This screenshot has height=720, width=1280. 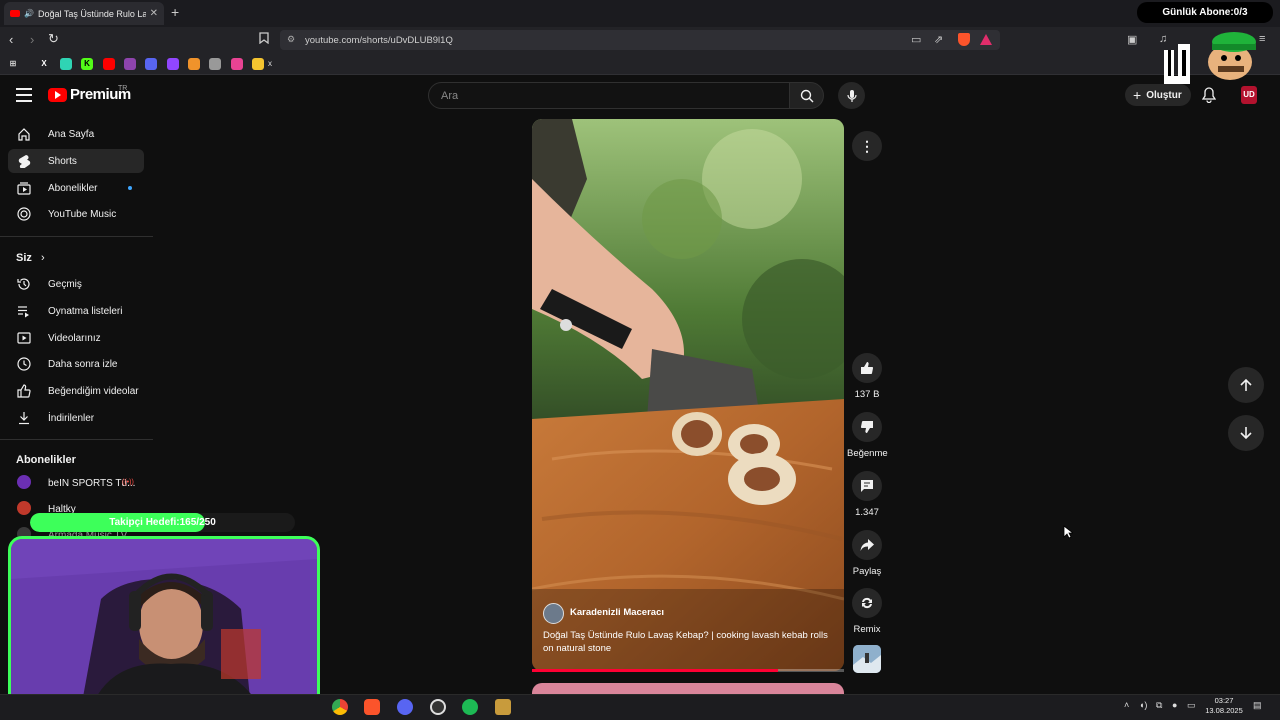 What do you see at coordinates (237, 64) in the screenshot?
I see `bookmark-pink-icon` at bounding box center [237, 64].